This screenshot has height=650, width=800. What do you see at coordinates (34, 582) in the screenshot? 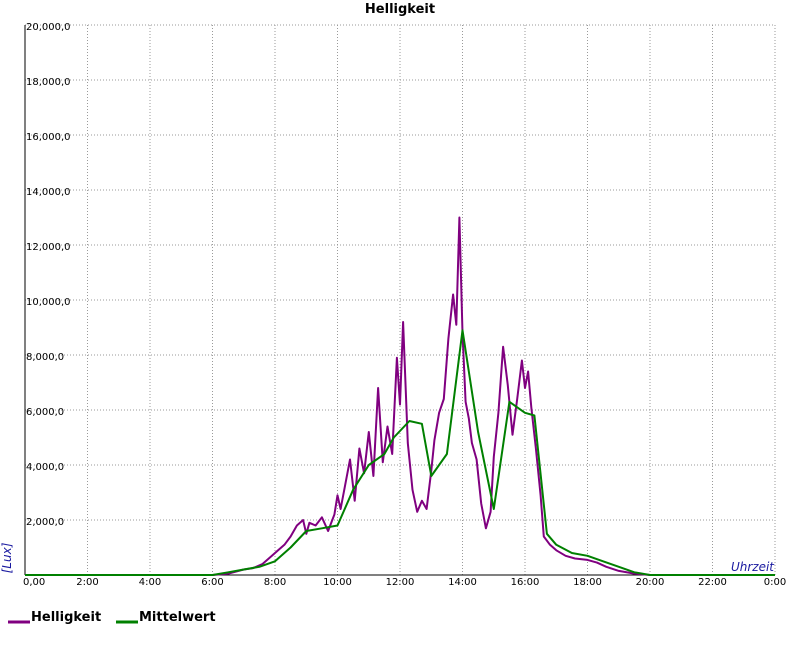
I see `x-tick-label: 0,00` at bounding box center [34, 582].